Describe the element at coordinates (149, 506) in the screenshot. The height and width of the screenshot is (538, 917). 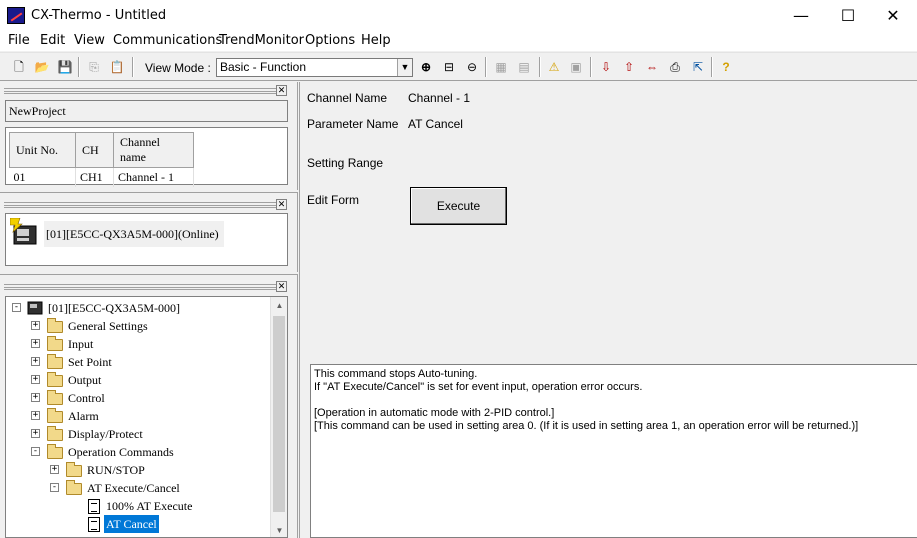
I see `tree-item-label: 100% AT Execute` at that location.